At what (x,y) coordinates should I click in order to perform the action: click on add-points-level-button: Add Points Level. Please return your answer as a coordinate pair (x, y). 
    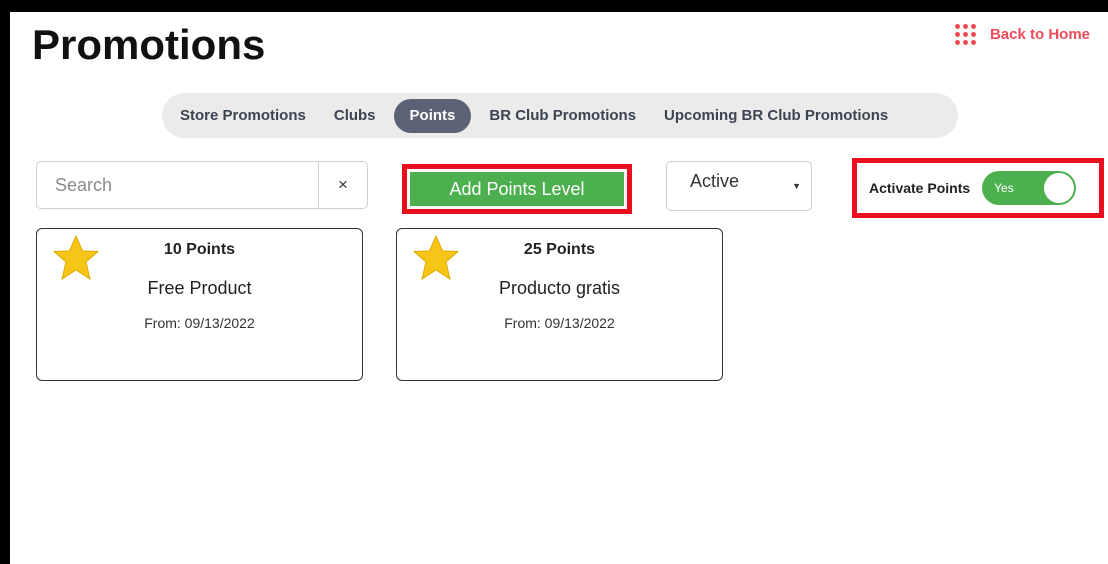
    Looking at the image, I should click on (517, 189).